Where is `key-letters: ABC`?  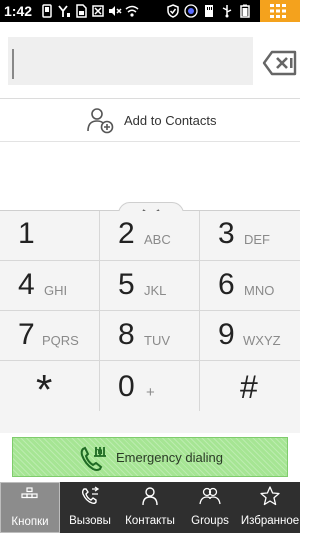 key-letters: ABC is located at coordinates (157, 239).